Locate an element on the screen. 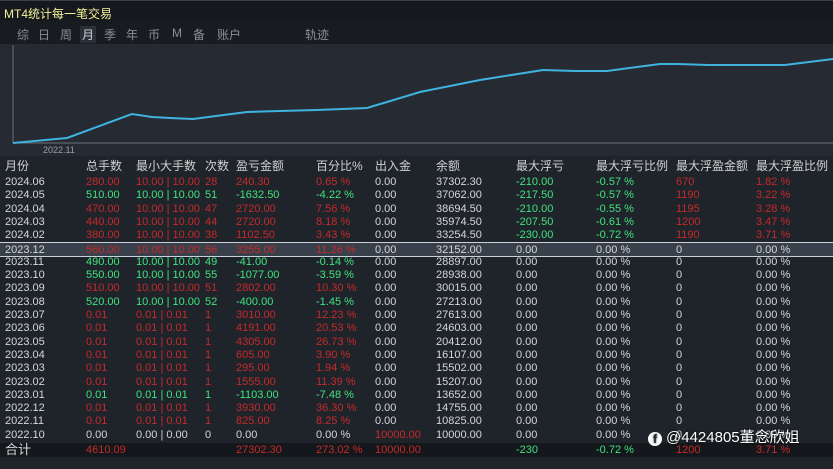 The height and width of the screenshot is (469, 833). tab-7: M is located at coordinates (177, 33).